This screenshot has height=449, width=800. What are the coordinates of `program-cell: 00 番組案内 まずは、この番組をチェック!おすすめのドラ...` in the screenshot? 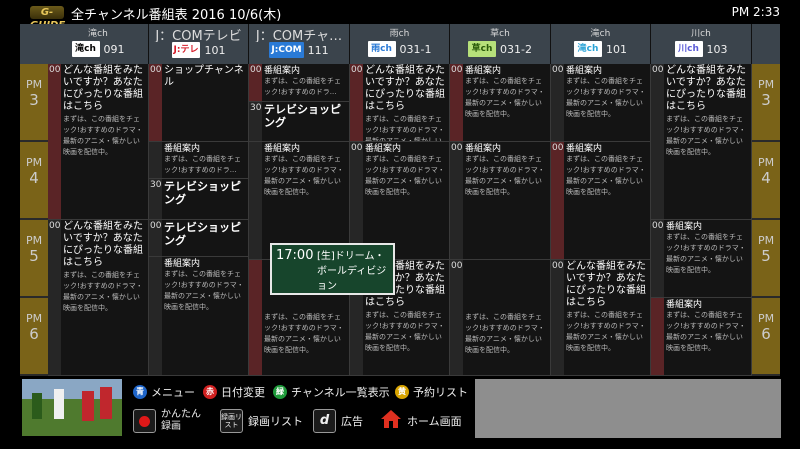 It's located at (299, 83).